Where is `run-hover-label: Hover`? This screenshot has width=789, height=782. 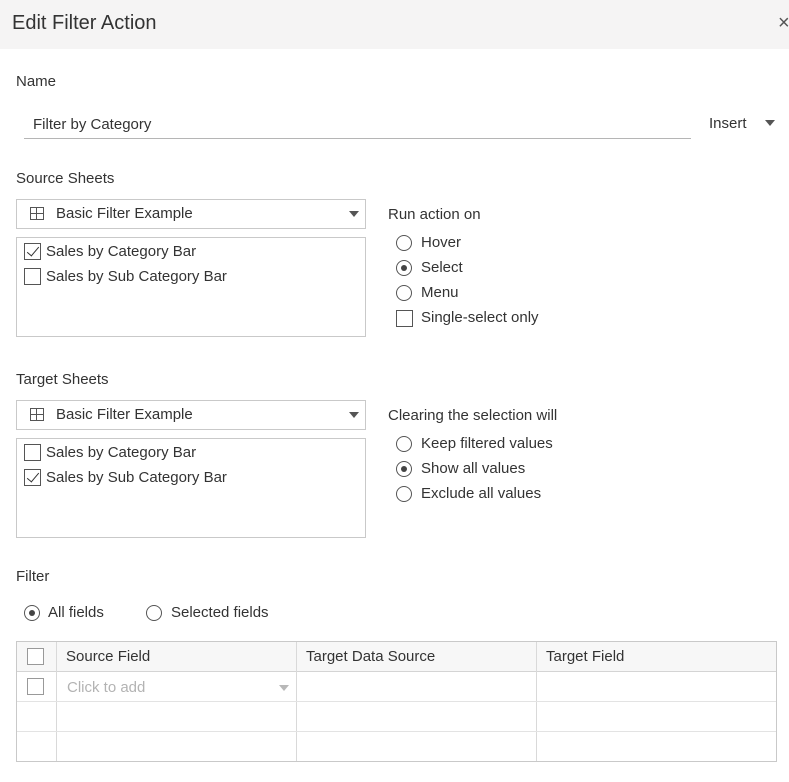 run-hover-label: Hover is located at coordinates (441, 242).